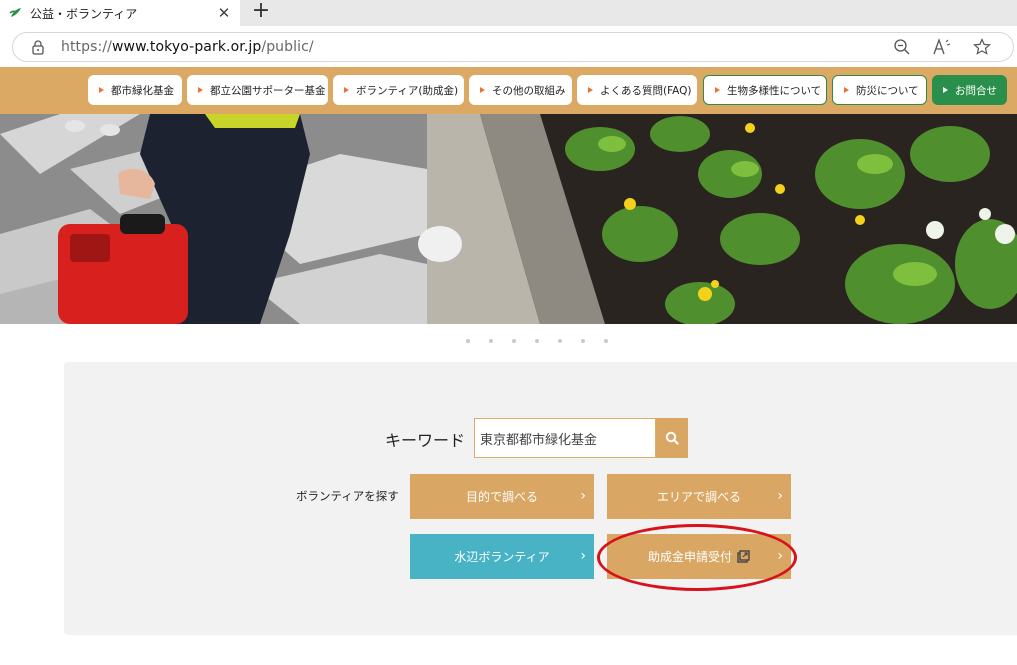  Describe the element at coordinates (529, 90) in the screenshot. I see `nav-item-label: その他の取組み` at that location.